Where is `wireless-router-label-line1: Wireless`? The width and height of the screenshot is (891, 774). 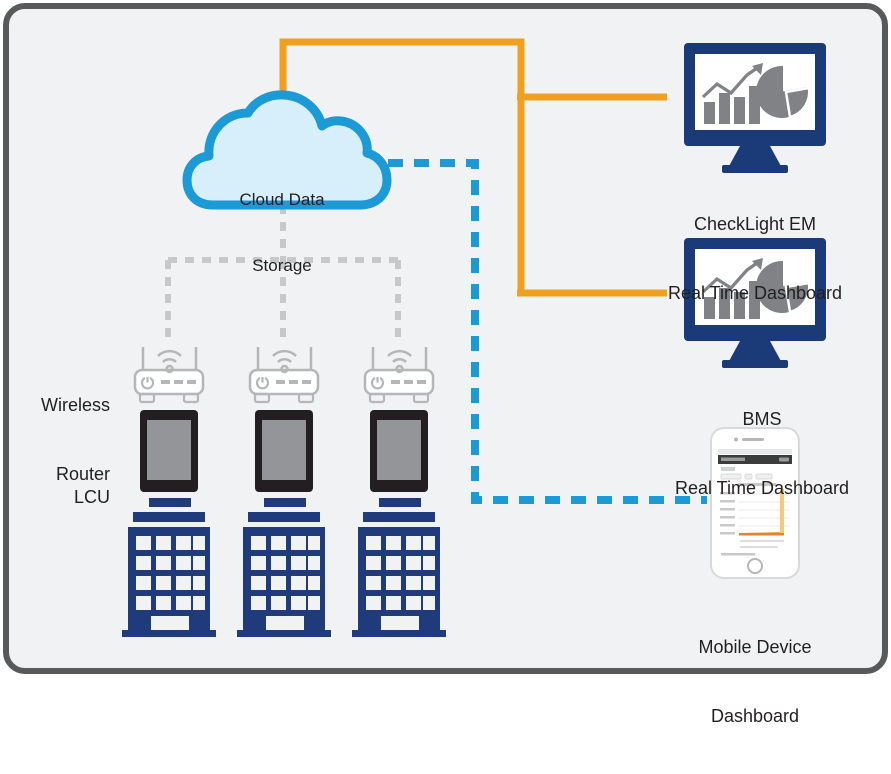
wireless-router-label-line1: Wireless is located at coordinates (75, 405).